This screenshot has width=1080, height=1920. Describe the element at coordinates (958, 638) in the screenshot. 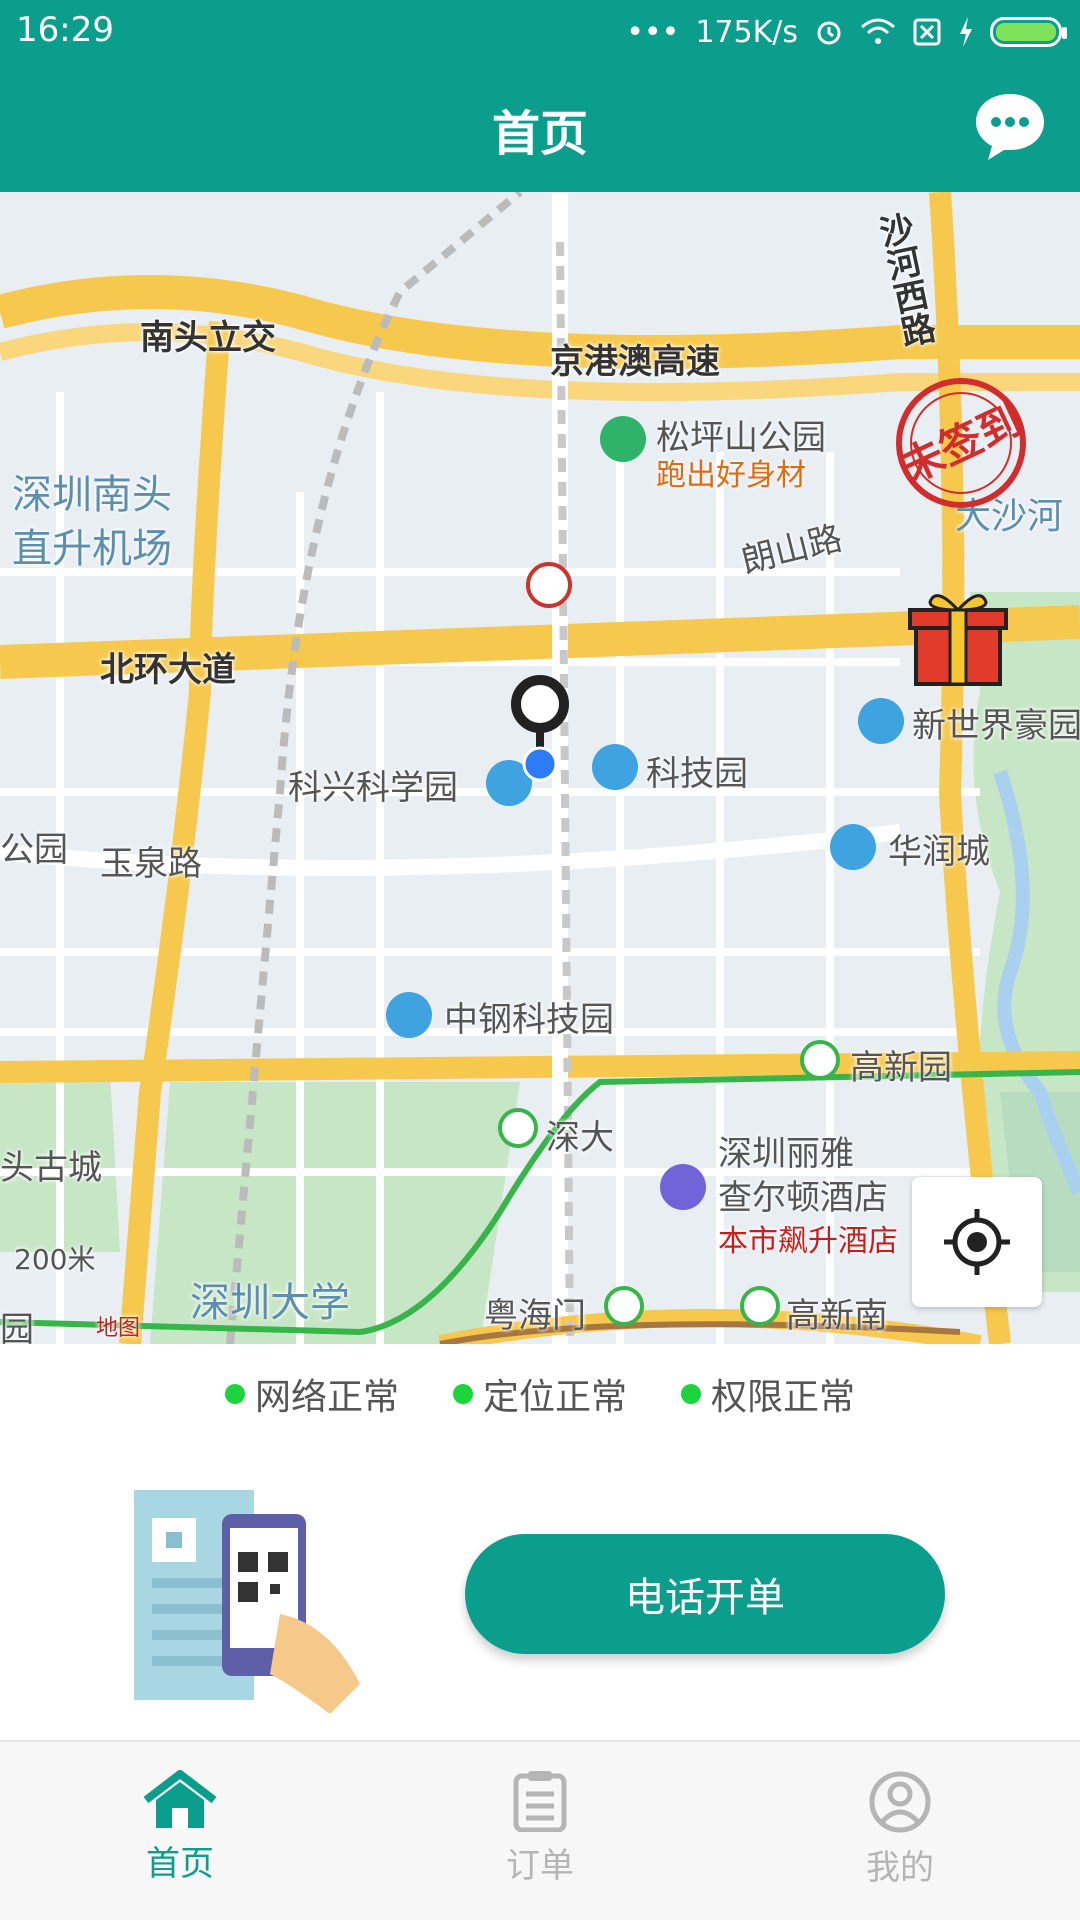

I see `gift-icon` at that location.